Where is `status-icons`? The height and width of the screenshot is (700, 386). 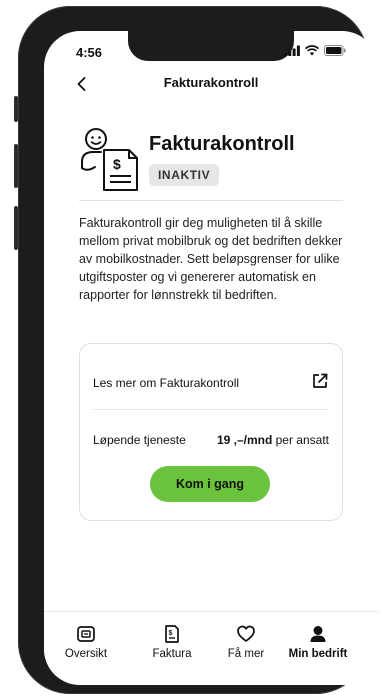 status-icons is located at coordinates (315, 50).